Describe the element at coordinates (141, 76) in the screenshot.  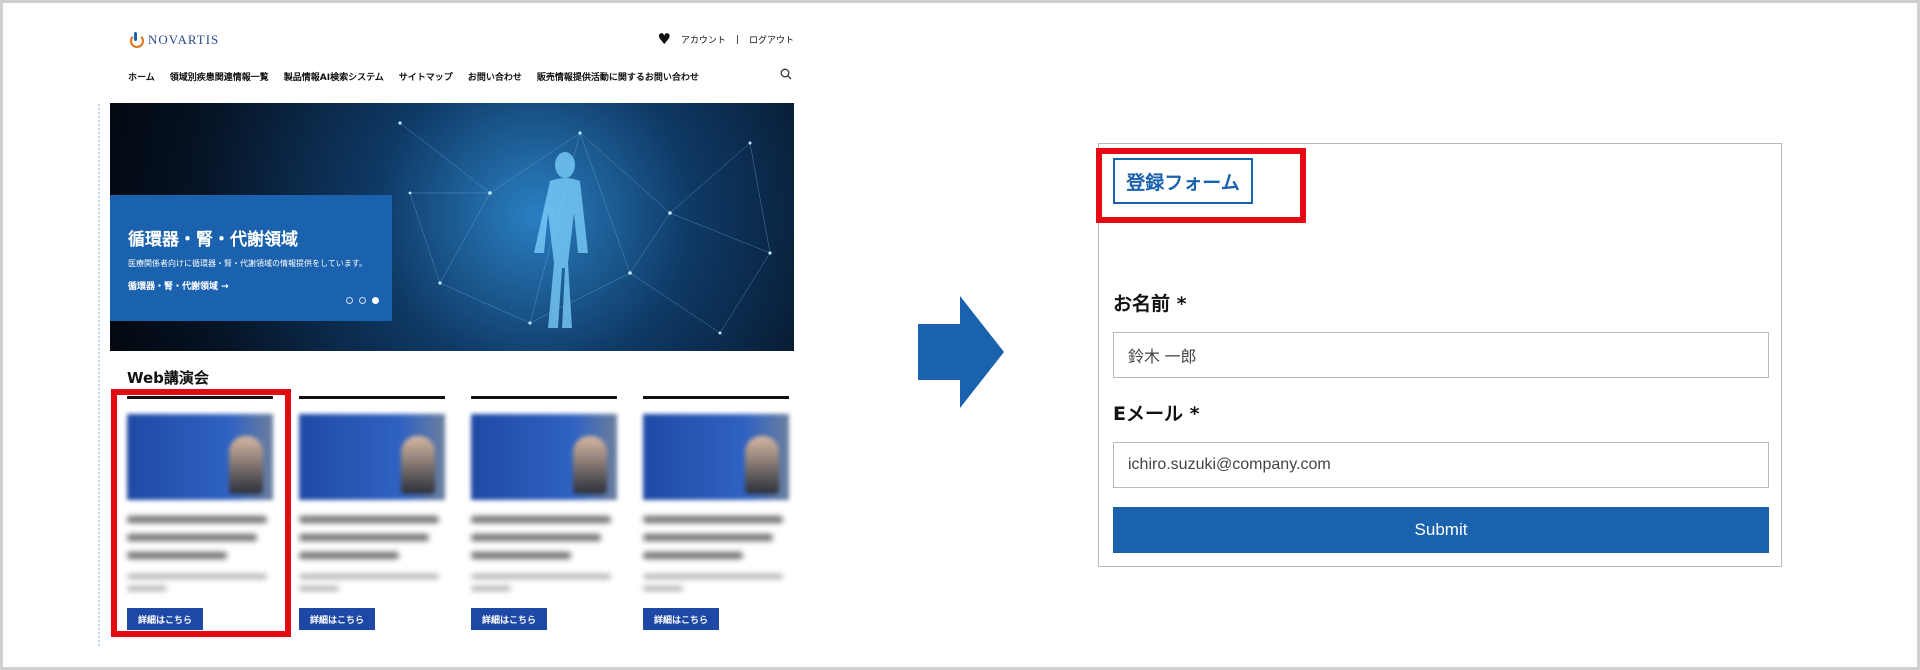
I see `nav-item-home: ホーム` at that location.